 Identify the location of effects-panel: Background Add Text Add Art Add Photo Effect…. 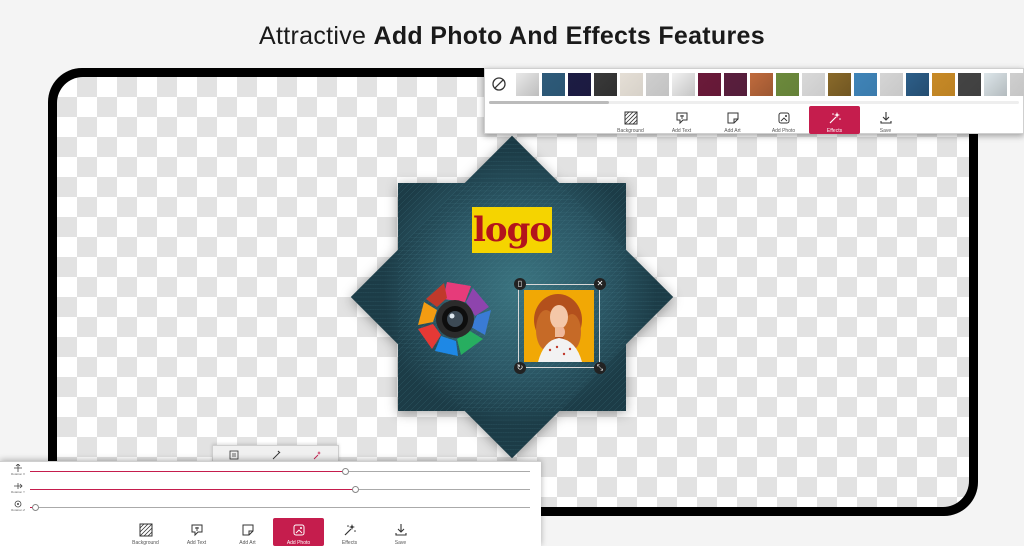
(754, 101).